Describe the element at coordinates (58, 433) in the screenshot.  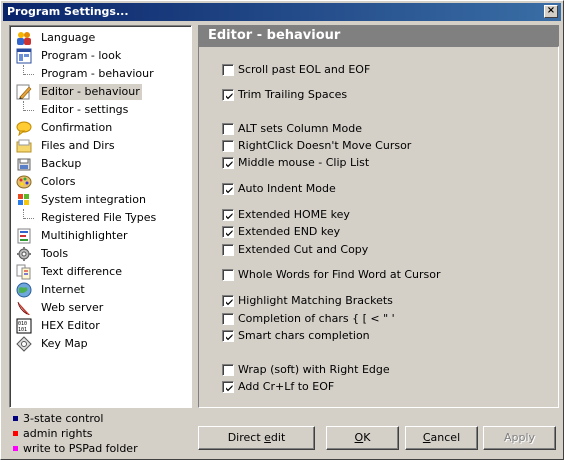
I see `legend-label: admin rights` at that location.